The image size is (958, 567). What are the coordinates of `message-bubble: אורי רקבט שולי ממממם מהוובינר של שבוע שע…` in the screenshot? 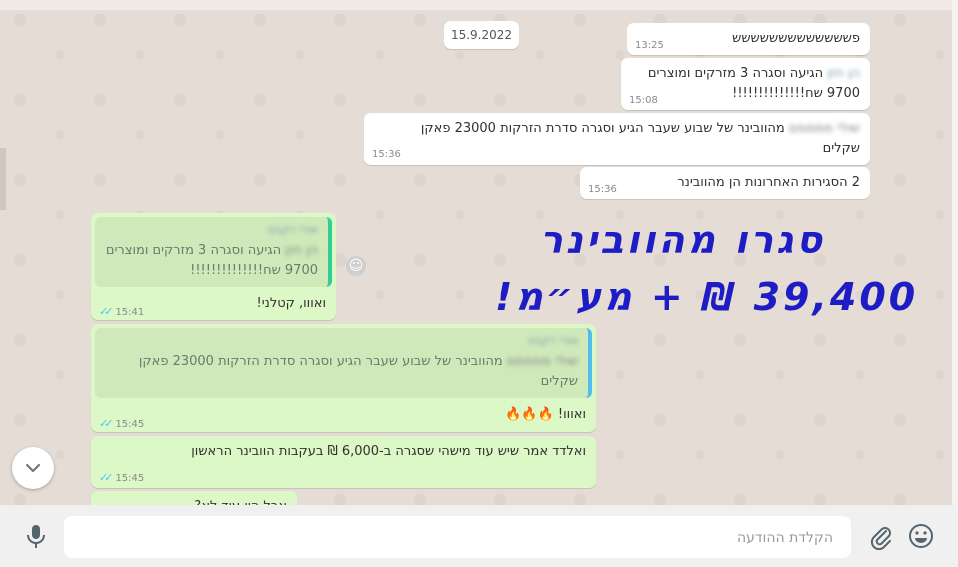 It's located at (343, 378).